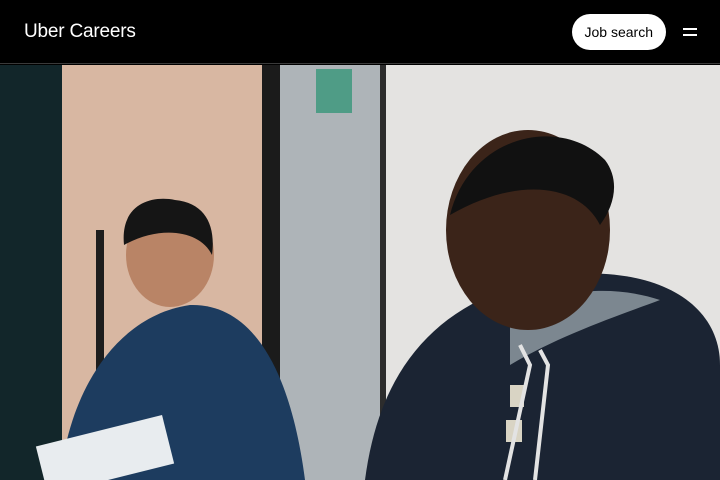 This screenshot has height=480, width=720. I want to click on menu-line-top, so click(690, 28).